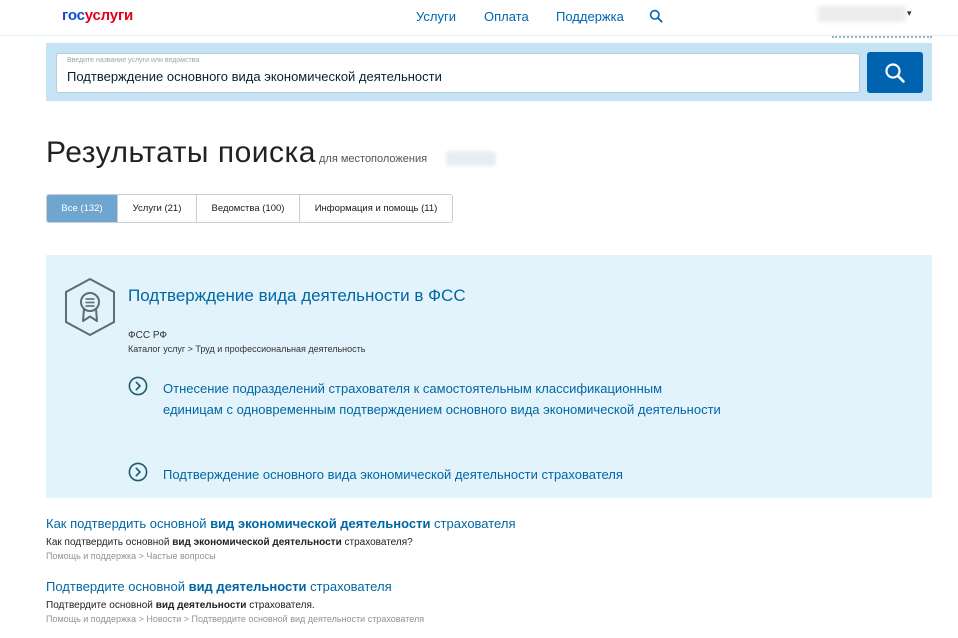  I want to click on result-desc-highlight: вид экономической деятельности, so click(257, 542).